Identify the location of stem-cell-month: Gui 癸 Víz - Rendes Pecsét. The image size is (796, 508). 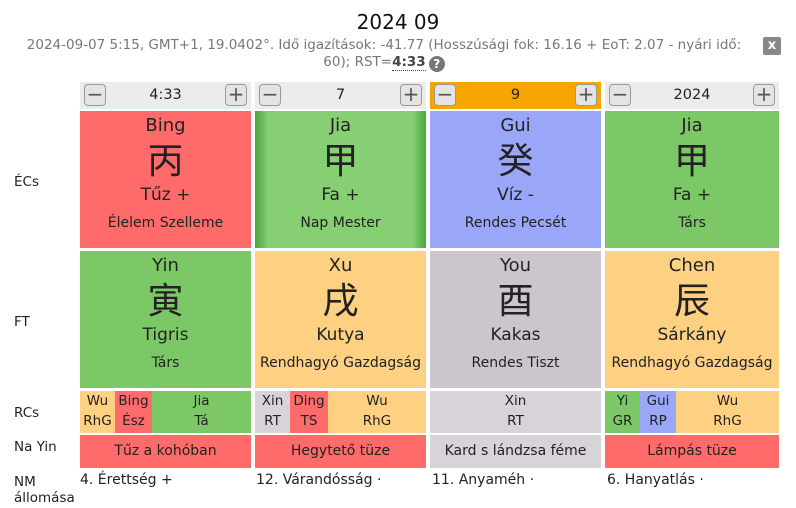
(515, 179).